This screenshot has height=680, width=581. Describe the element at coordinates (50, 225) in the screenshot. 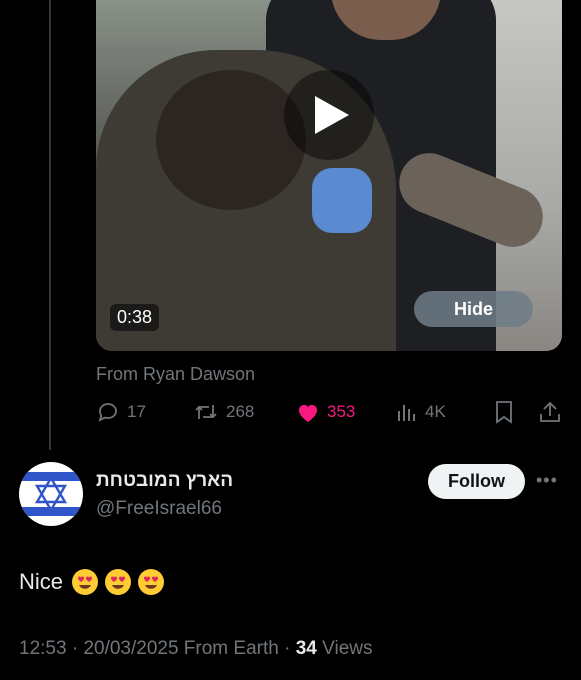

I see `thread-line` at that location.